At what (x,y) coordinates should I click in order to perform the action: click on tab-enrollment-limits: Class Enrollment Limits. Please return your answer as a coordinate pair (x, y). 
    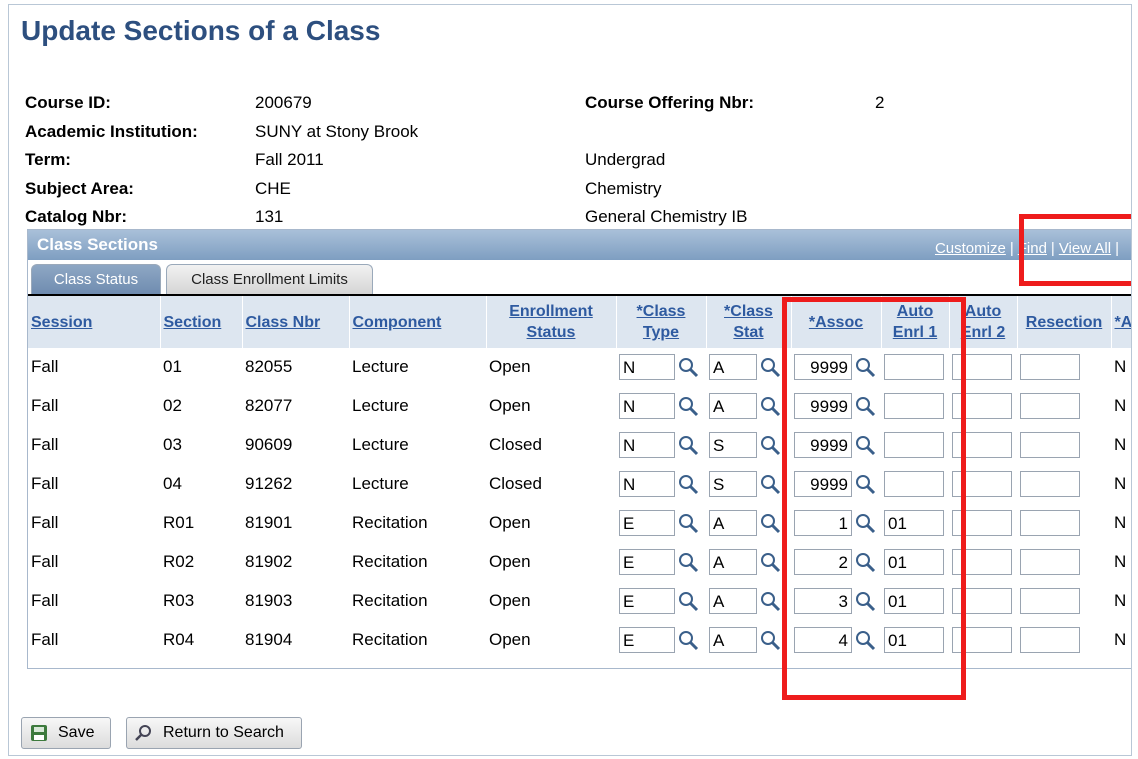
    Looking at the image, I should click on (269, 279).